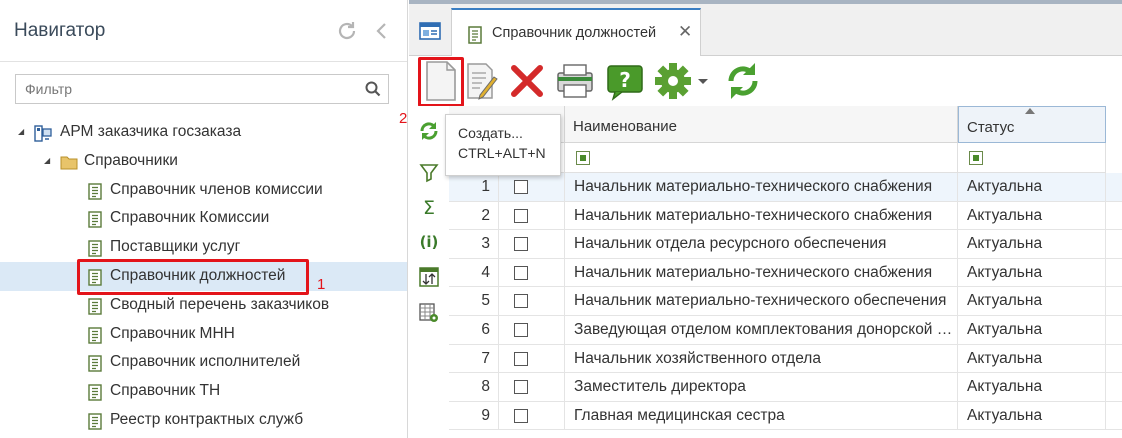 The width and height of the screenshot is (1122, 438). I want to click on tree-item: Сводный перечень заказчиков, so click(203, 305).